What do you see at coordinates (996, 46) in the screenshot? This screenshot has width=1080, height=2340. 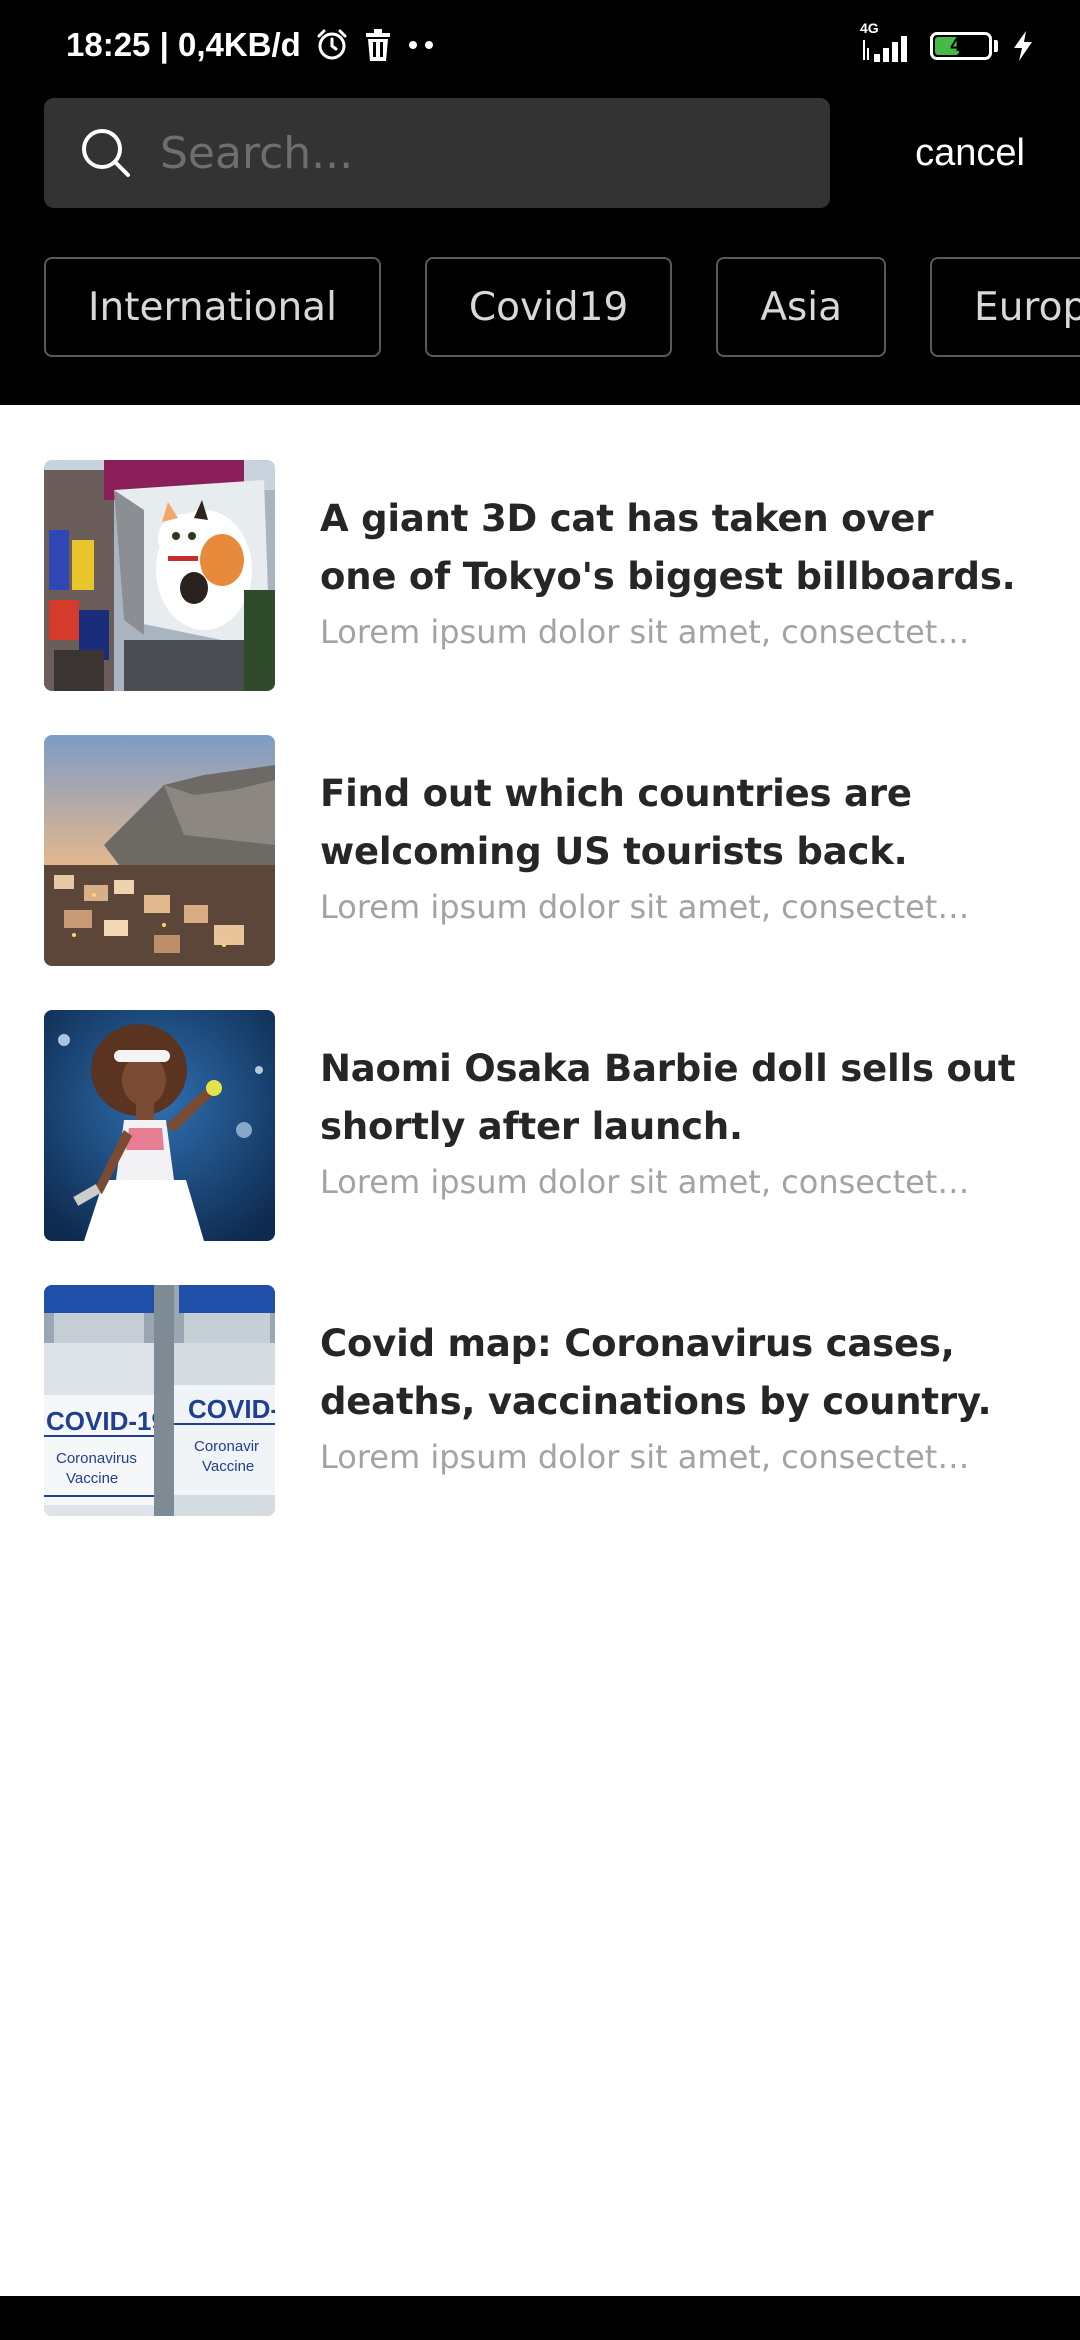 I see `battery-cap` at bounding box center [996, 46].